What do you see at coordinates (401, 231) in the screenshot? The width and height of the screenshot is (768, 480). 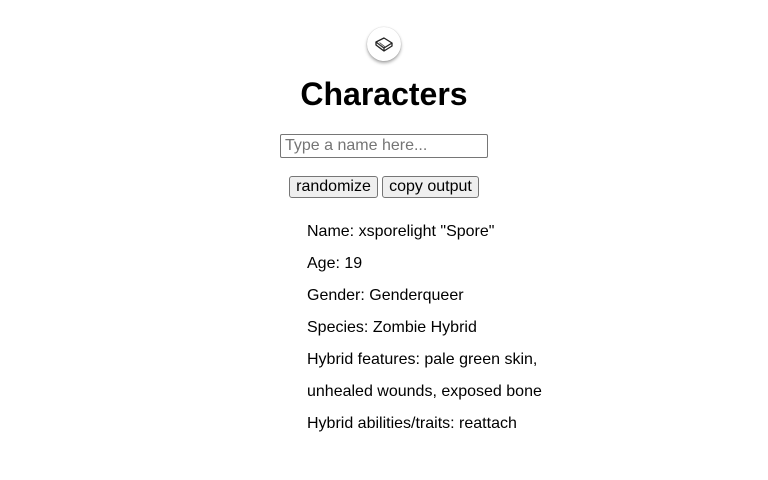 I see `character-name: Name: xsporelight "Spore"` at bounding box center [401, 231].